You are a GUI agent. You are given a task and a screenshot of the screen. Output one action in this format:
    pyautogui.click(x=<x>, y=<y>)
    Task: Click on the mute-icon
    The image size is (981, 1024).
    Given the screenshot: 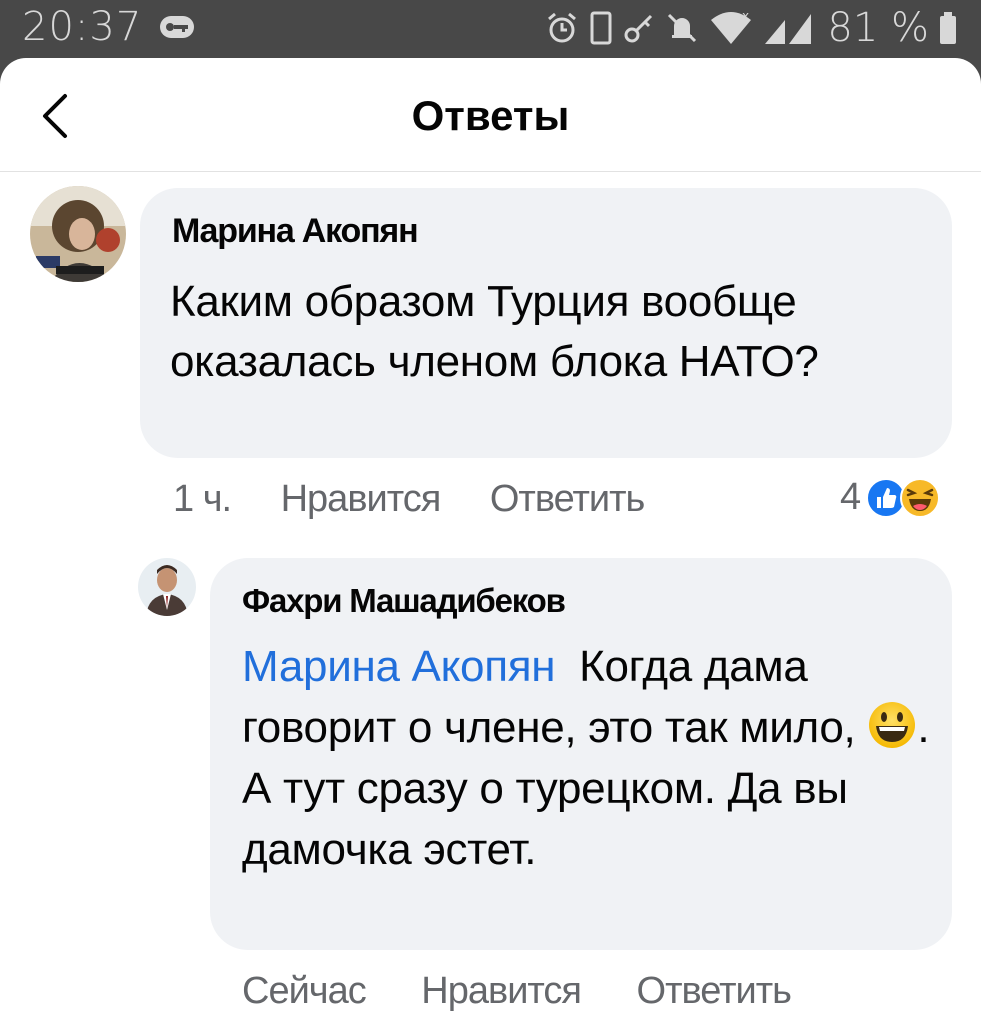 What is the action you would take?
    pyautogui.click(x=682, y=28)
    